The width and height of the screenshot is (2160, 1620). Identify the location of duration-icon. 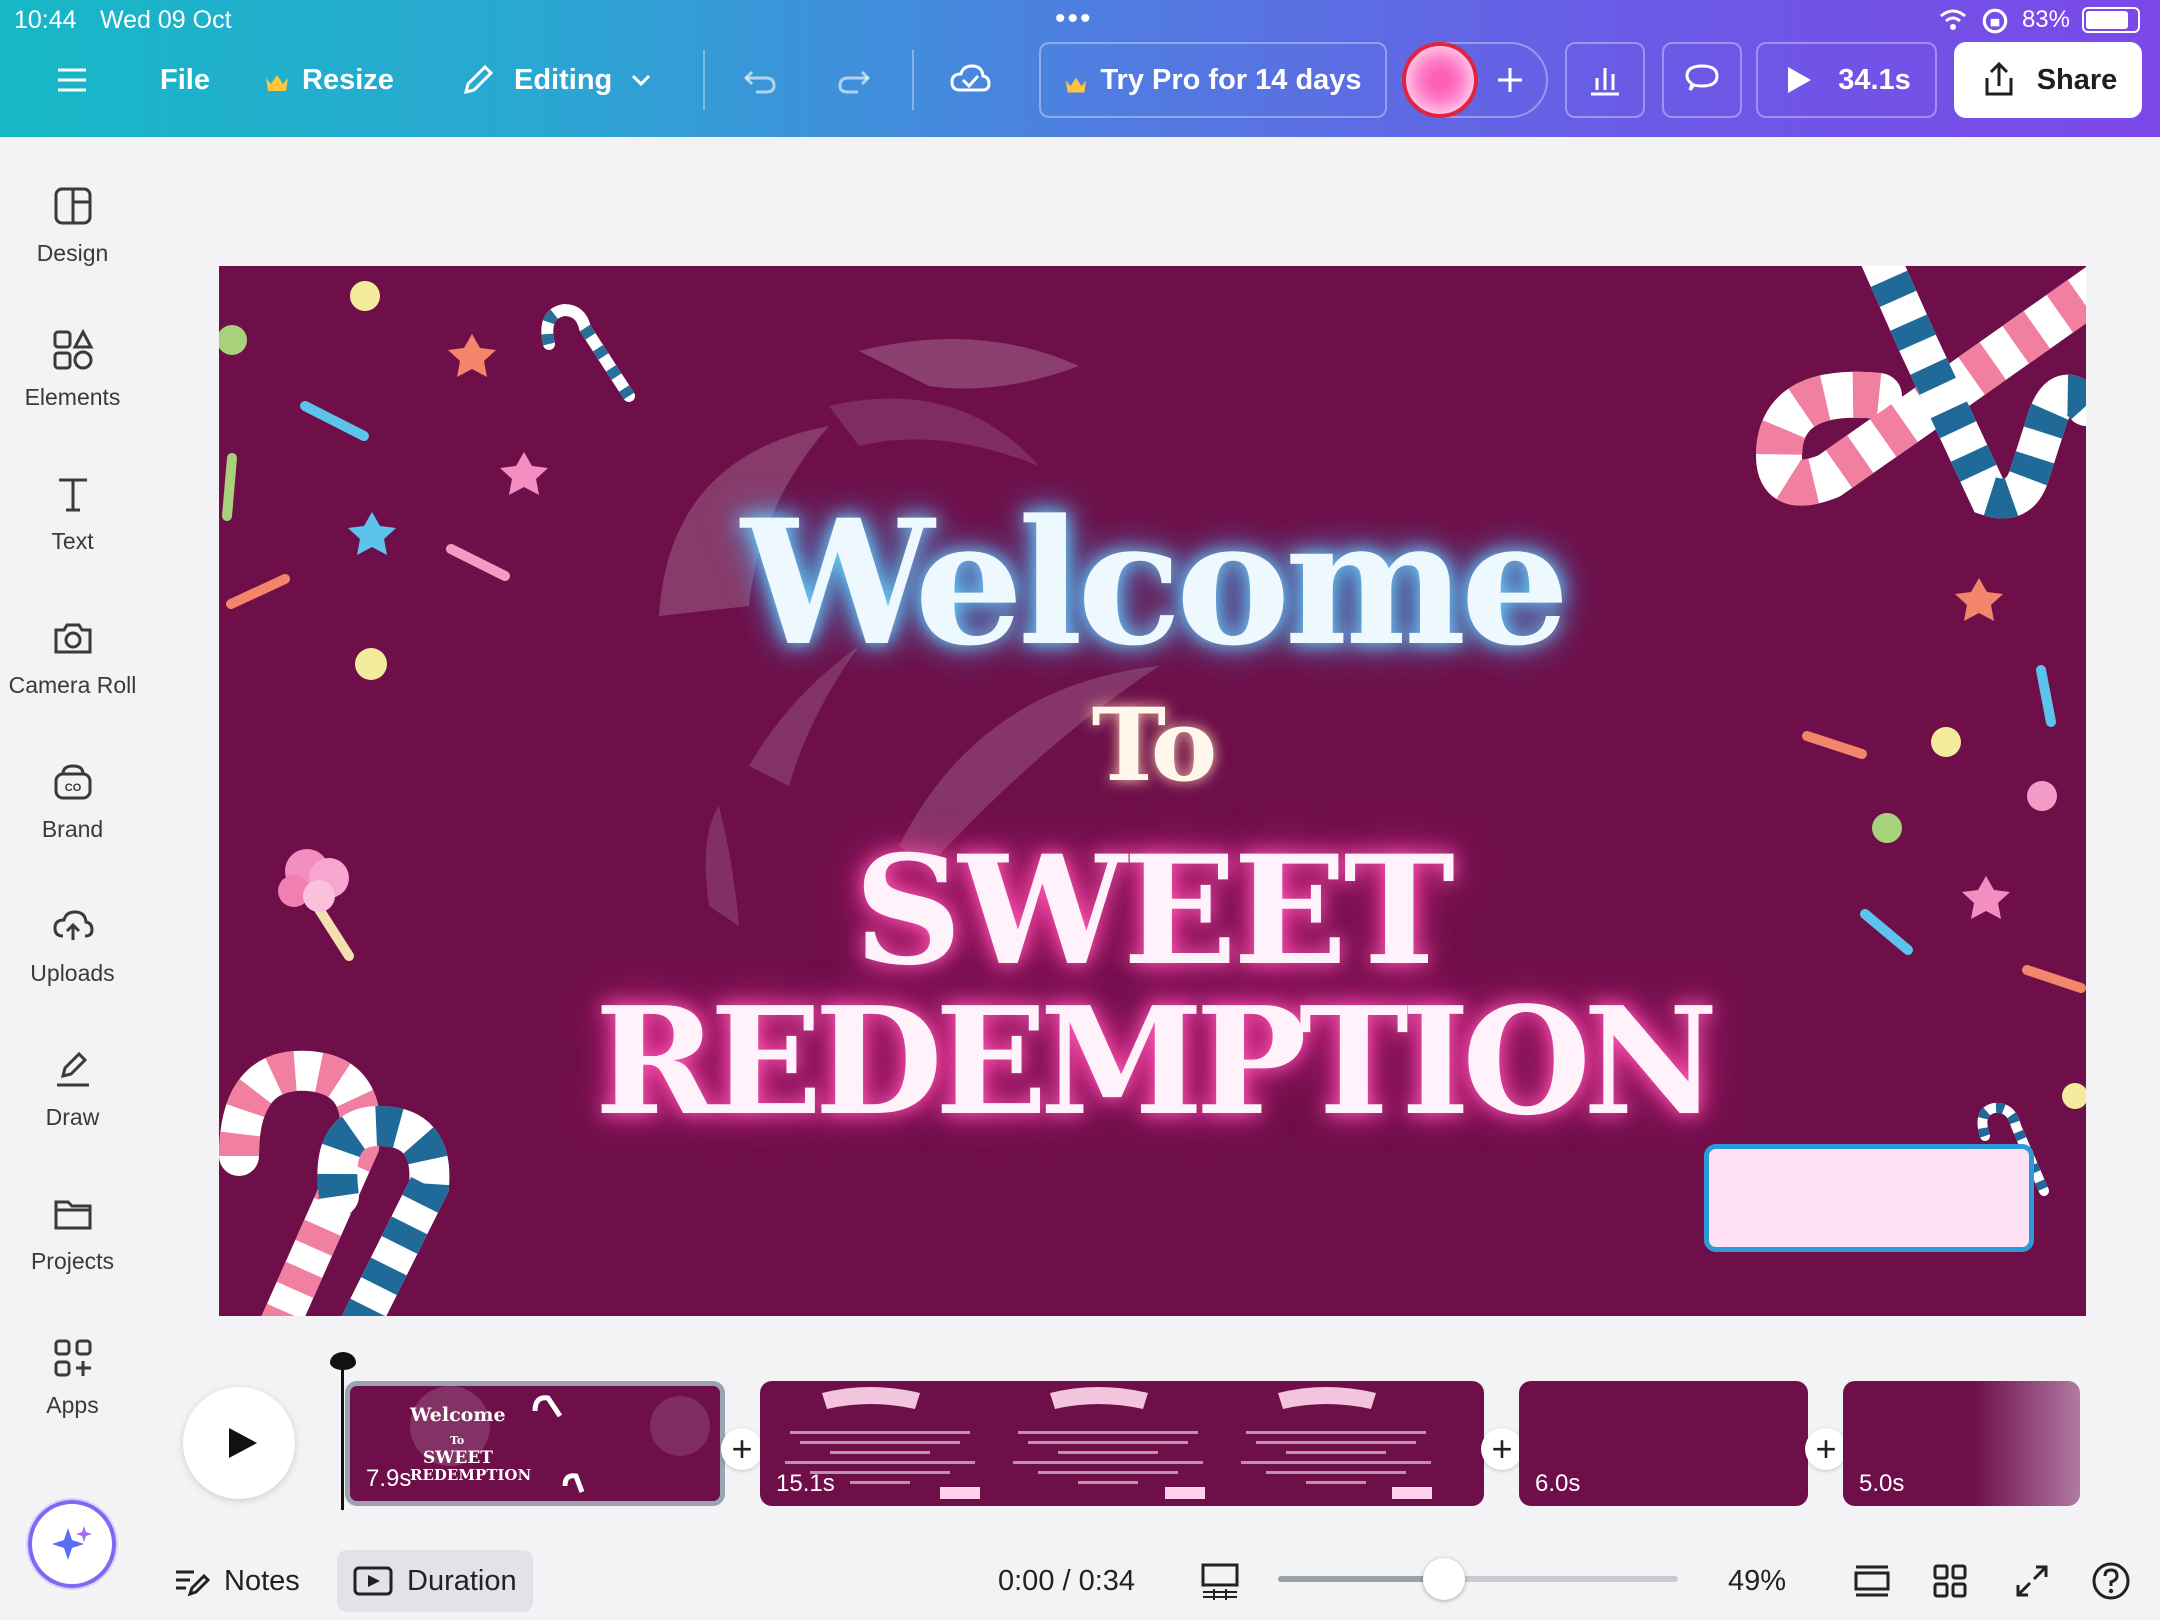
(373, 1581).